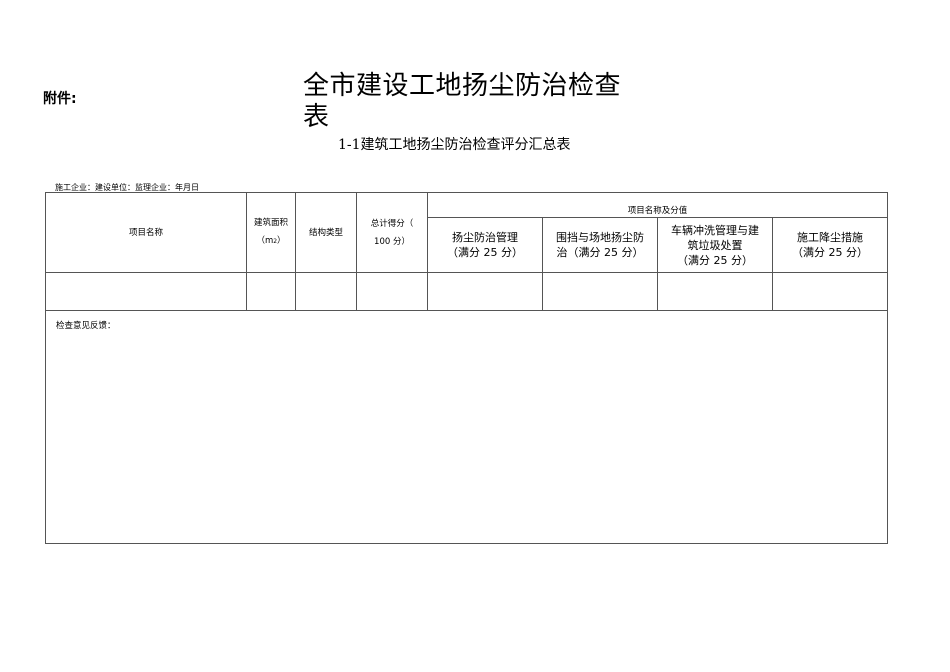 The image size is (950, 672). What do you see at coordinates (271, 241) in the screenshot?
I see `header-area-unit: （m2）` at bounding box center [271, 241].